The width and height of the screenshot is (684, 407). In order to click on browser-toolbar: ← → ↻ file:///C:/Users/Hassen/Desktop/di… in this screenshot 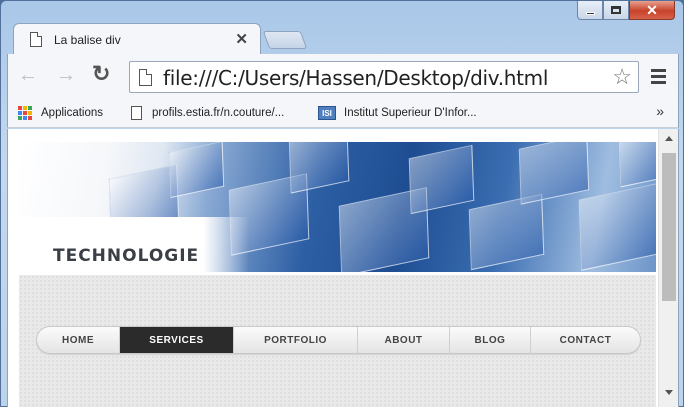, I will do `click(343, 76)`.